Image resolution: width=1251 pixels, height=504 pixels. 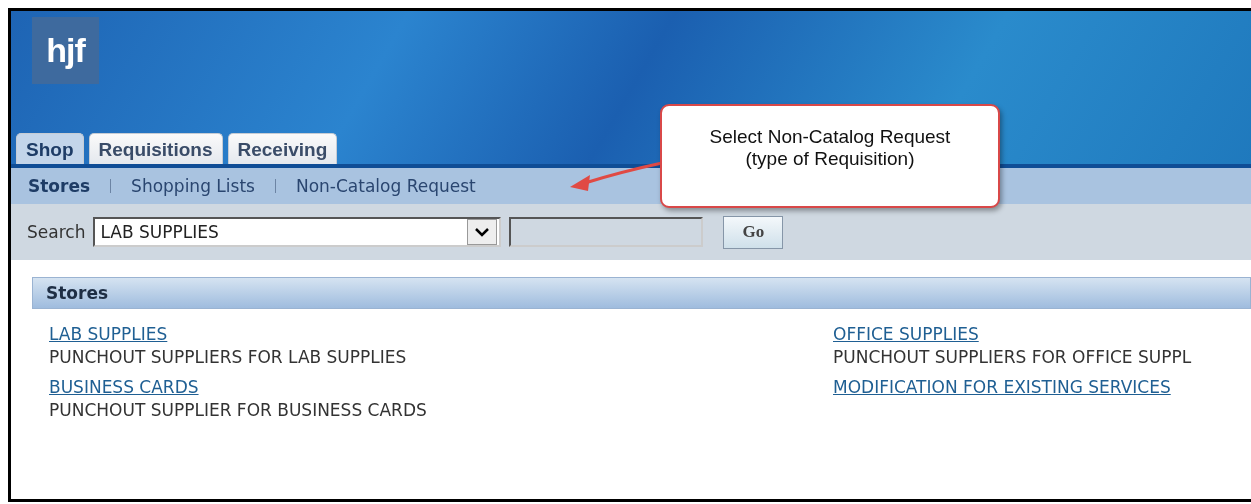 I want to click on search-label: Search, so click(x=56, y=232).